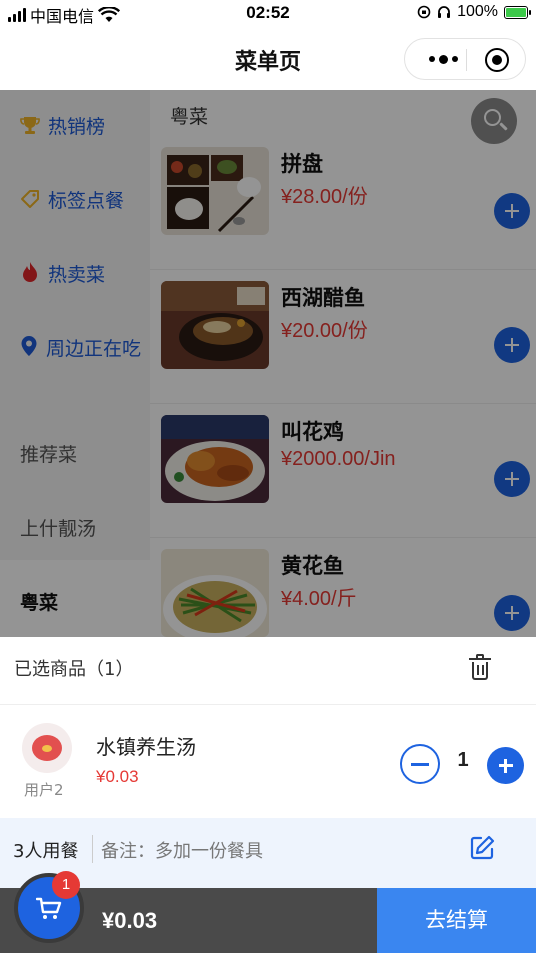  I want to click on headphones-icon, so click(444, 12).